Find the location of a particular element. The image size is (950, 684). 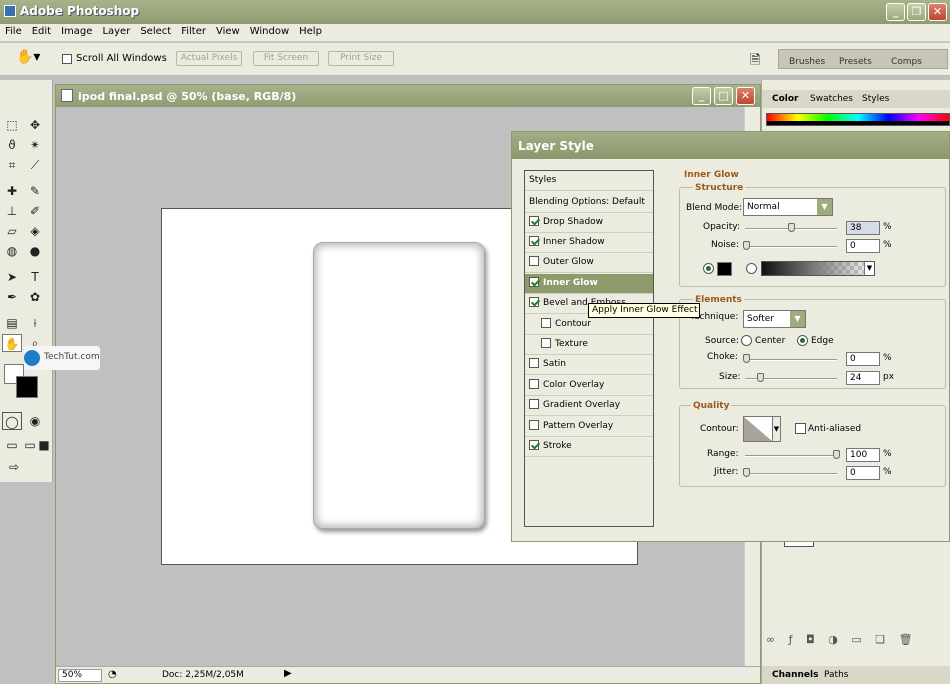

lasso-tool-icon: ϑ is located at coordinates (12, 145).